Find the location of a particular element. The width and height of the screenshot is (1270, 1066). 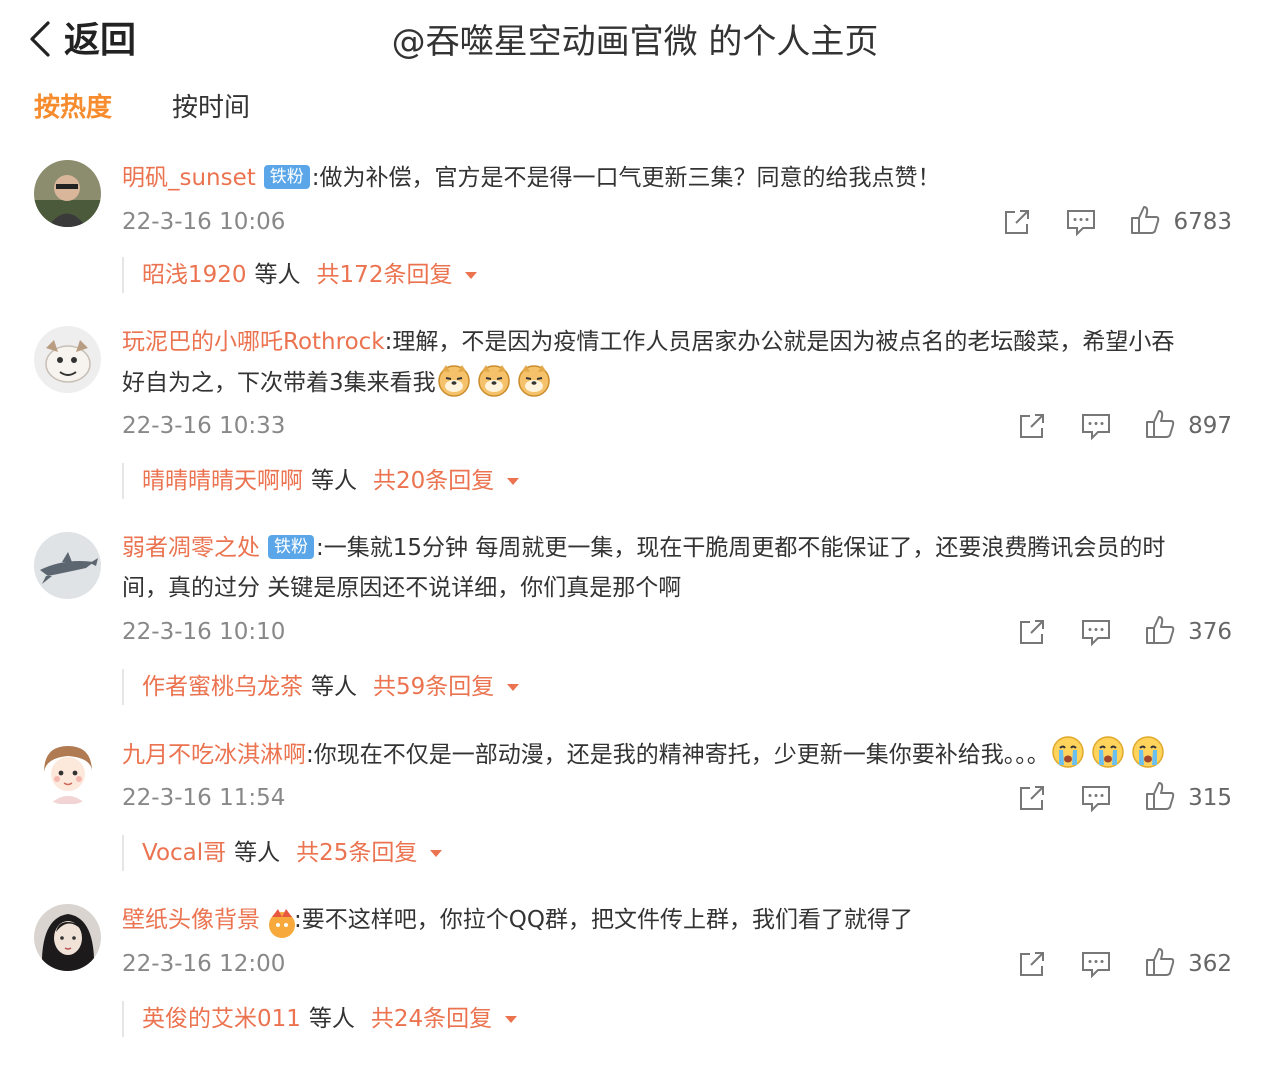

comment-username: 明矾_sunset is located at coordinates (189, 178).